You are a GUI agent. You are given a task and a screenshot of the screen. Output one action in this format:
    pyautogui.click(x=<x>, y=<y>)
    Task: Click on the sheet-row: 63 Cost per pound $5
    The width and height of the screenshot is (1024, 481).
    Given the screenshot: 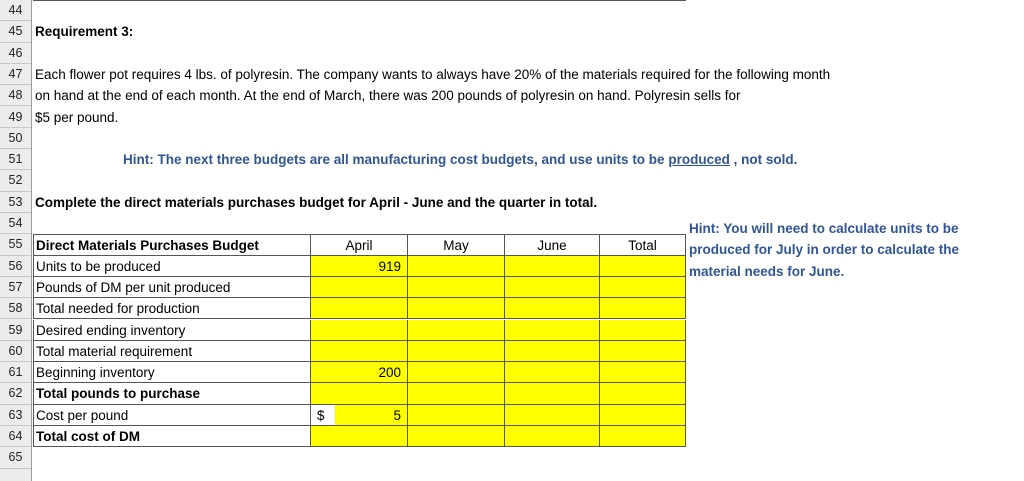 What is the action you would take?
    pyautogui.click(x=512, y=415)
    